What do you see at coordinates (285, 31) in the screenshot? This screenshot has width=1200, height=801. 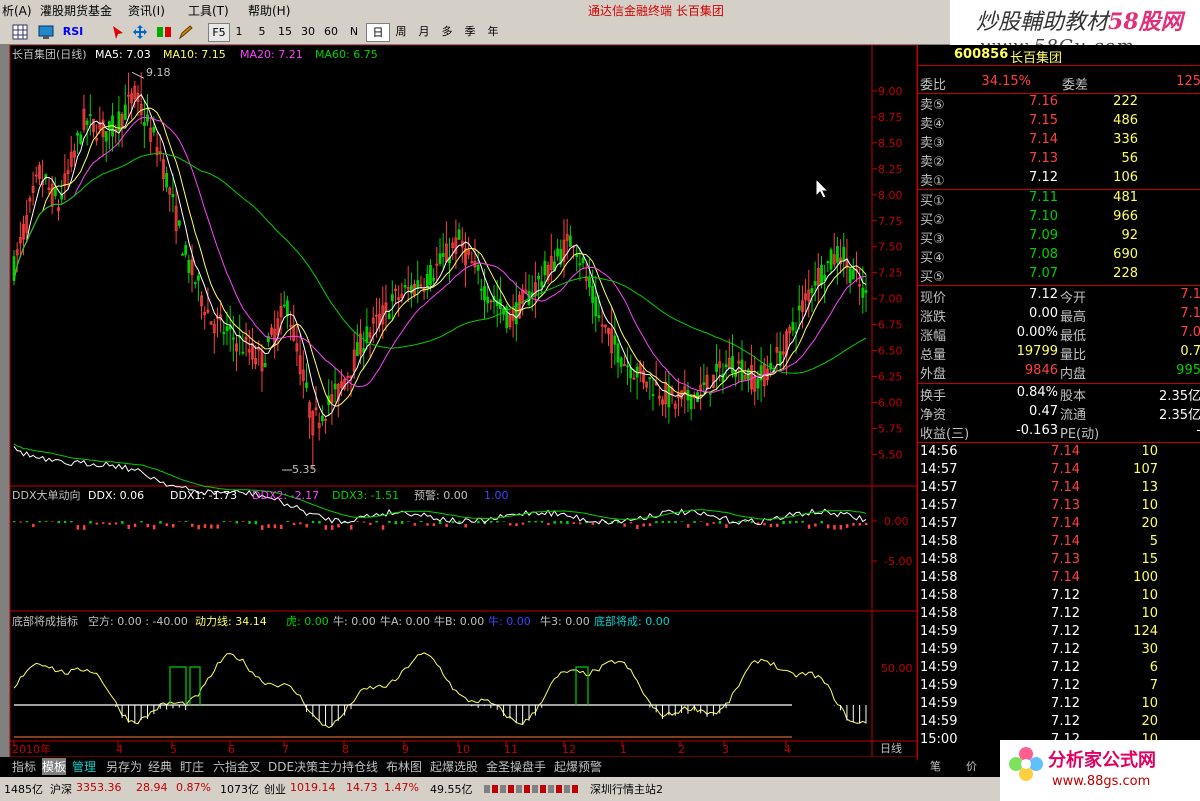 I see `period-15: 15` at bounding box center [285, 31].